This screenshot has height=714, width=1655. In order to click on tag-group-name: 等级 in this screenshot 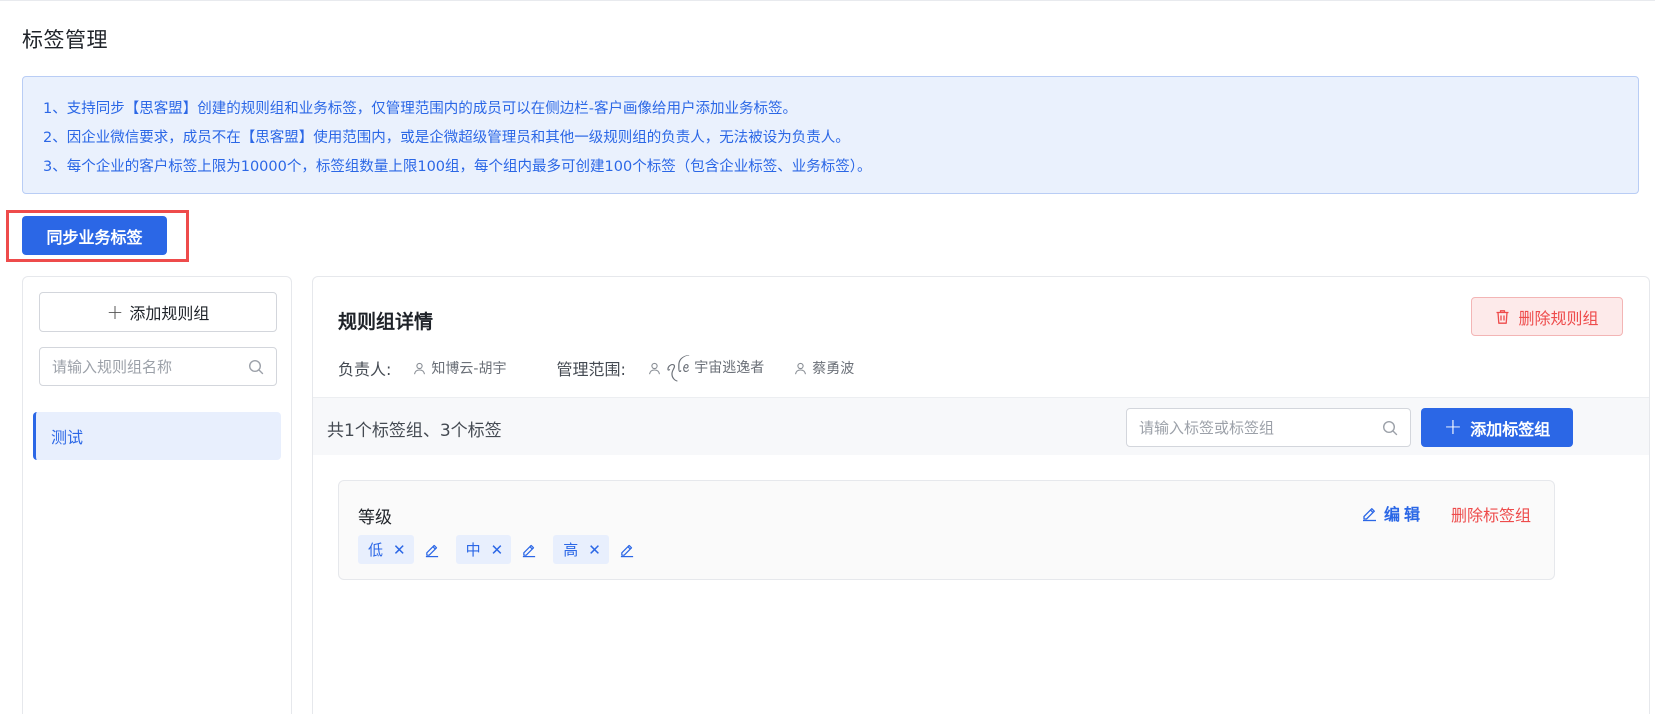, I will do `click(375, 518)`.